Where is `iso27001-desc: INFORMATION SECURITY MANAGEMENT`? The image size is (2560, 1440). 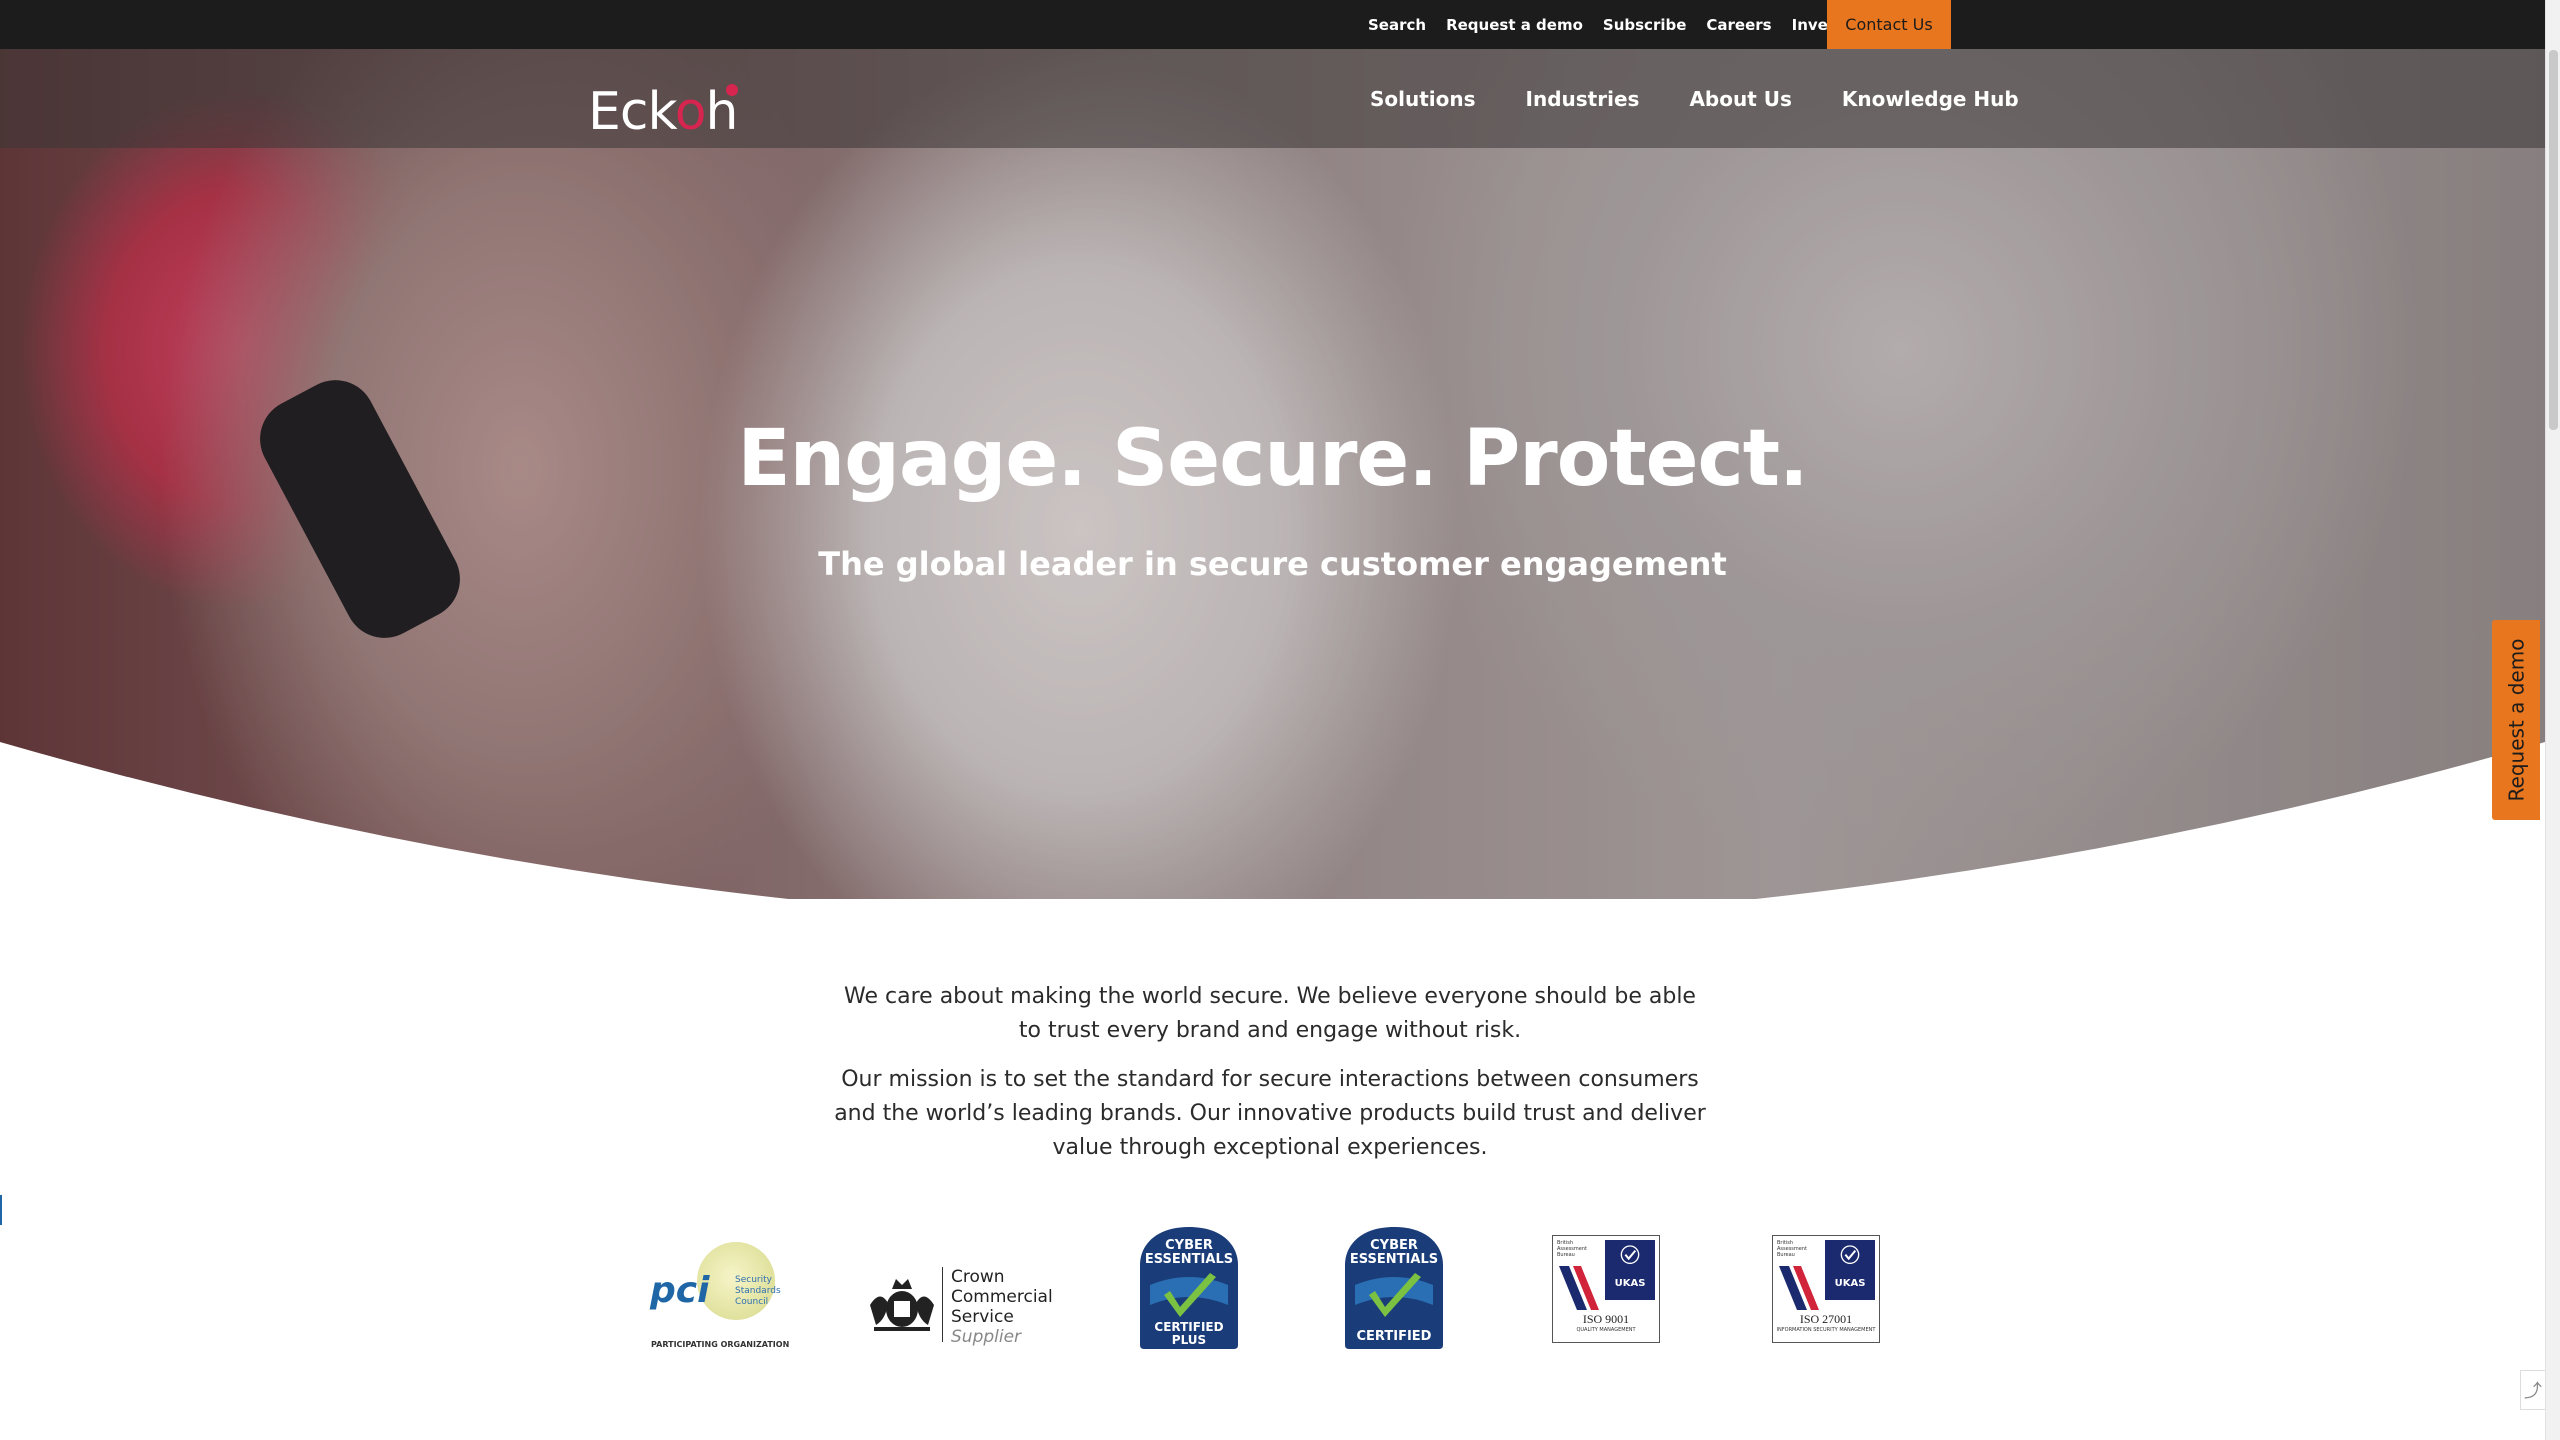
iso27001-desc: INFORMATION SECURITY MANAGEMENT is located at coordinates (1826, 1330).